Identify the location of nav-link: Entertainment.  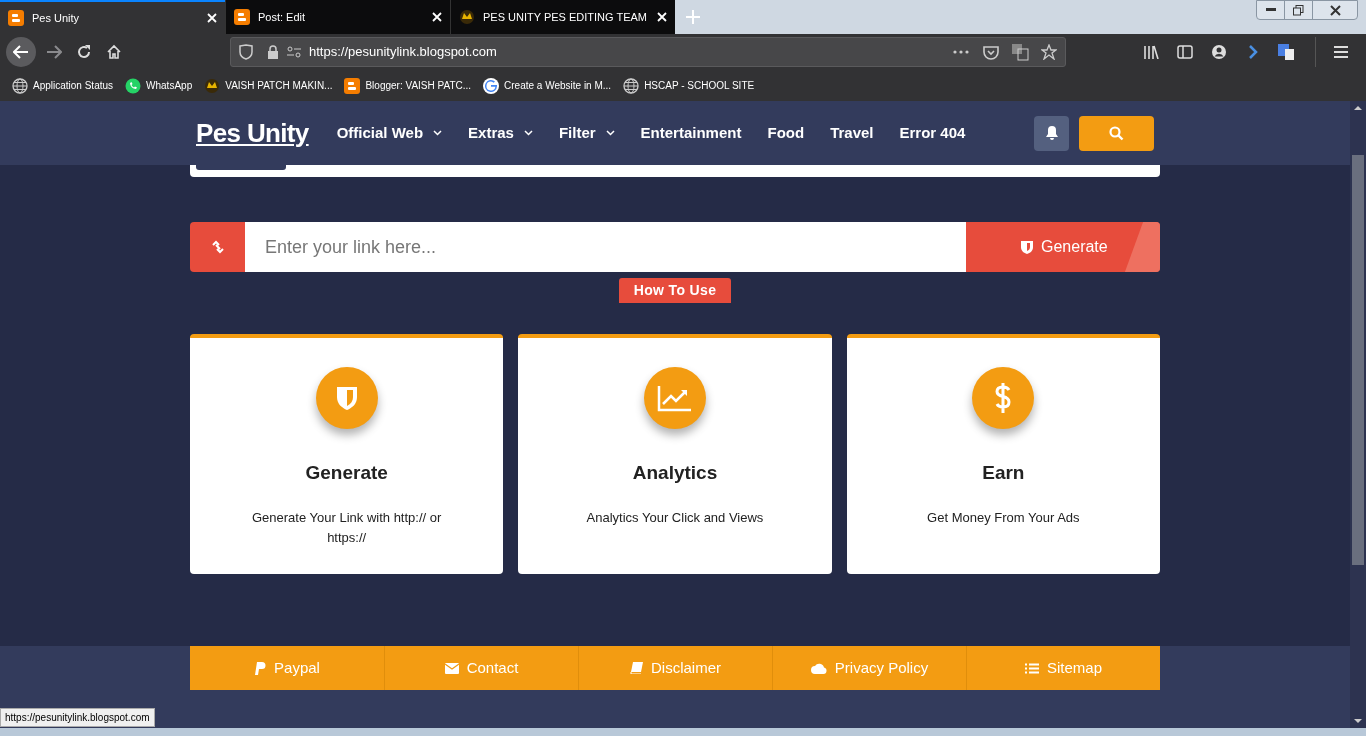
(691, 133).